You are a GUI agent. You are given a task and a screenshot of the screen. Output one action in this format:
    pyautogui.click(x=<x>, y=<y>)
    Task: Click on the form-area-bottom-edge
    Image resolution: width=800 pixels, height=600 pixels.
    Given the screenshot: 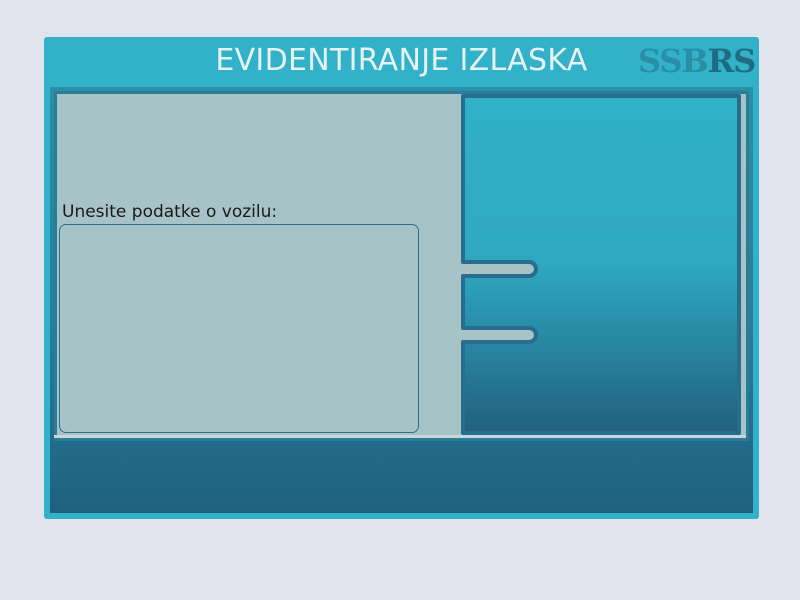 What is the action you would take?
    pyautogui.click(x=400, y=436)
    